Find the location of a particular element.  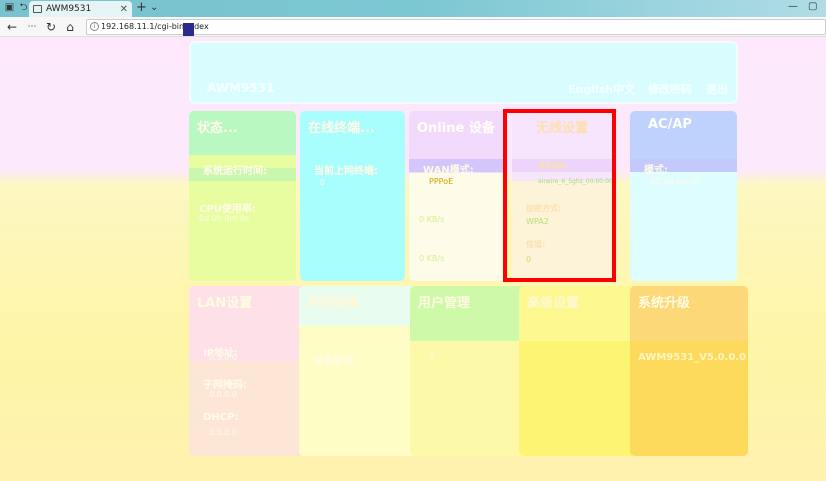

url-input: i 192.168.11.1/cgi-bin/index is located at coordinates (456, 27).